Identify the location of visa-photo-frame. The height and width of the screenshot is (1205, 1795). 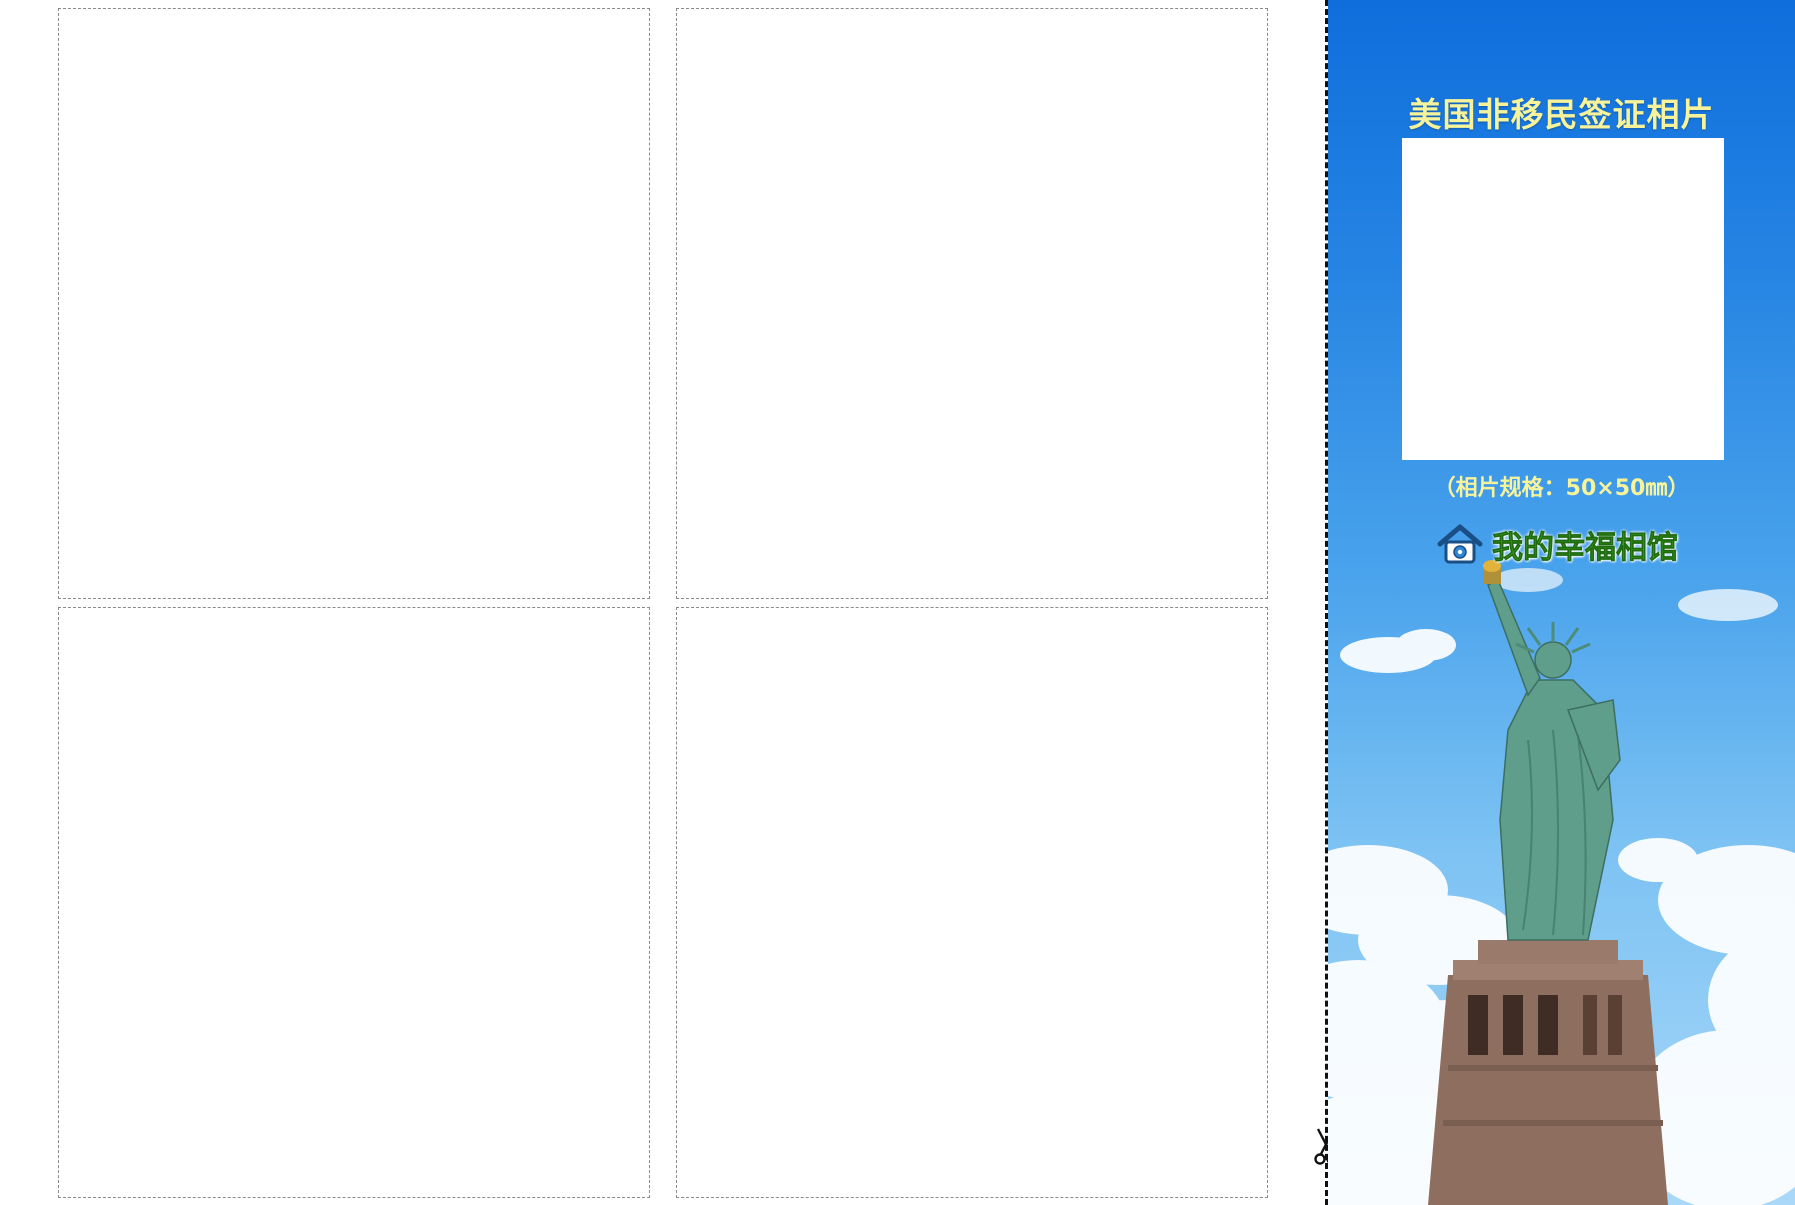
(1563, 299).